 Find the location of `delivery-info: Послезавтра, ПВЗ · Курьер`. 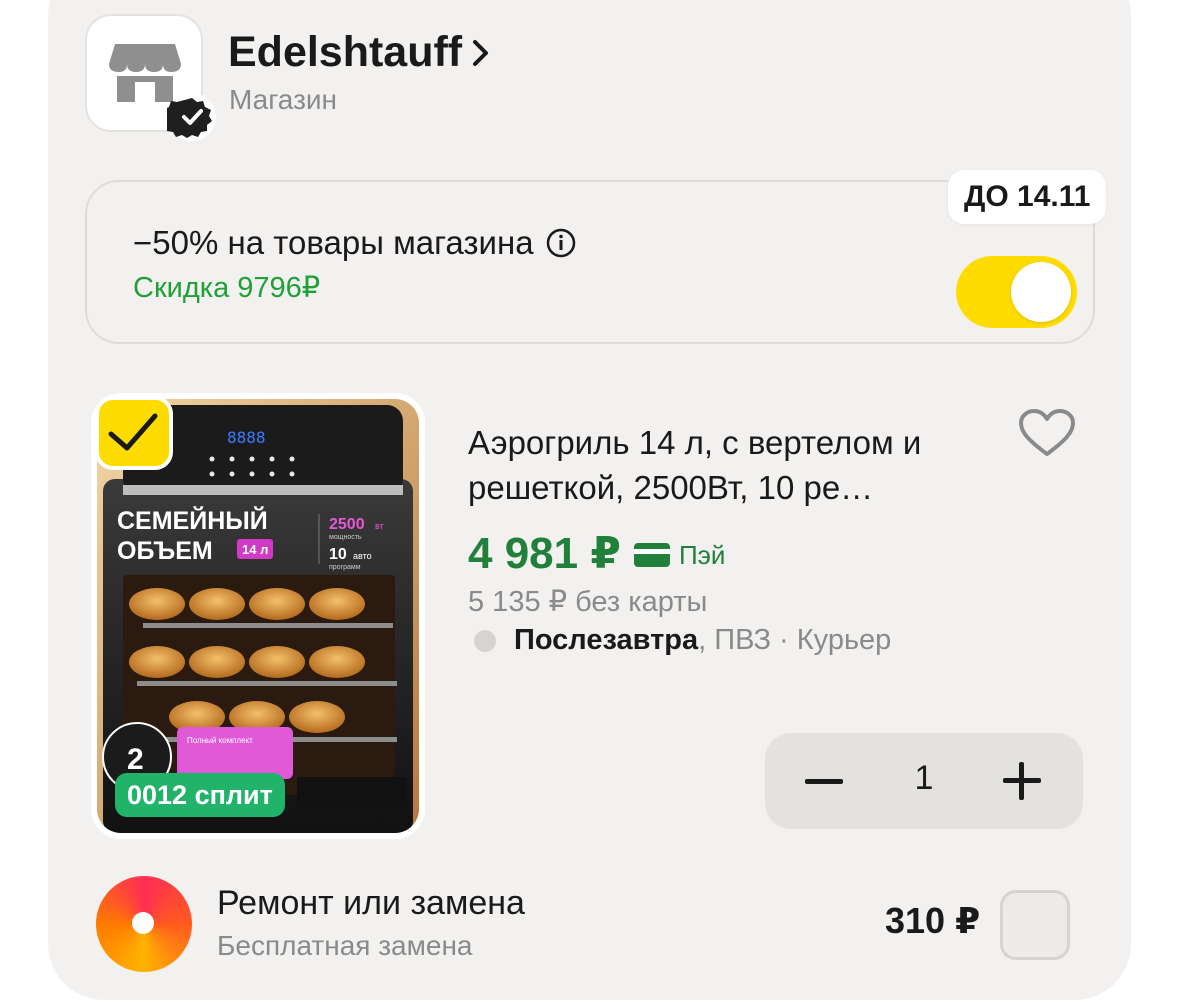

delivery-info: Послезавтра, ПВЗ · Курьер is located at coordinates (682, 640).